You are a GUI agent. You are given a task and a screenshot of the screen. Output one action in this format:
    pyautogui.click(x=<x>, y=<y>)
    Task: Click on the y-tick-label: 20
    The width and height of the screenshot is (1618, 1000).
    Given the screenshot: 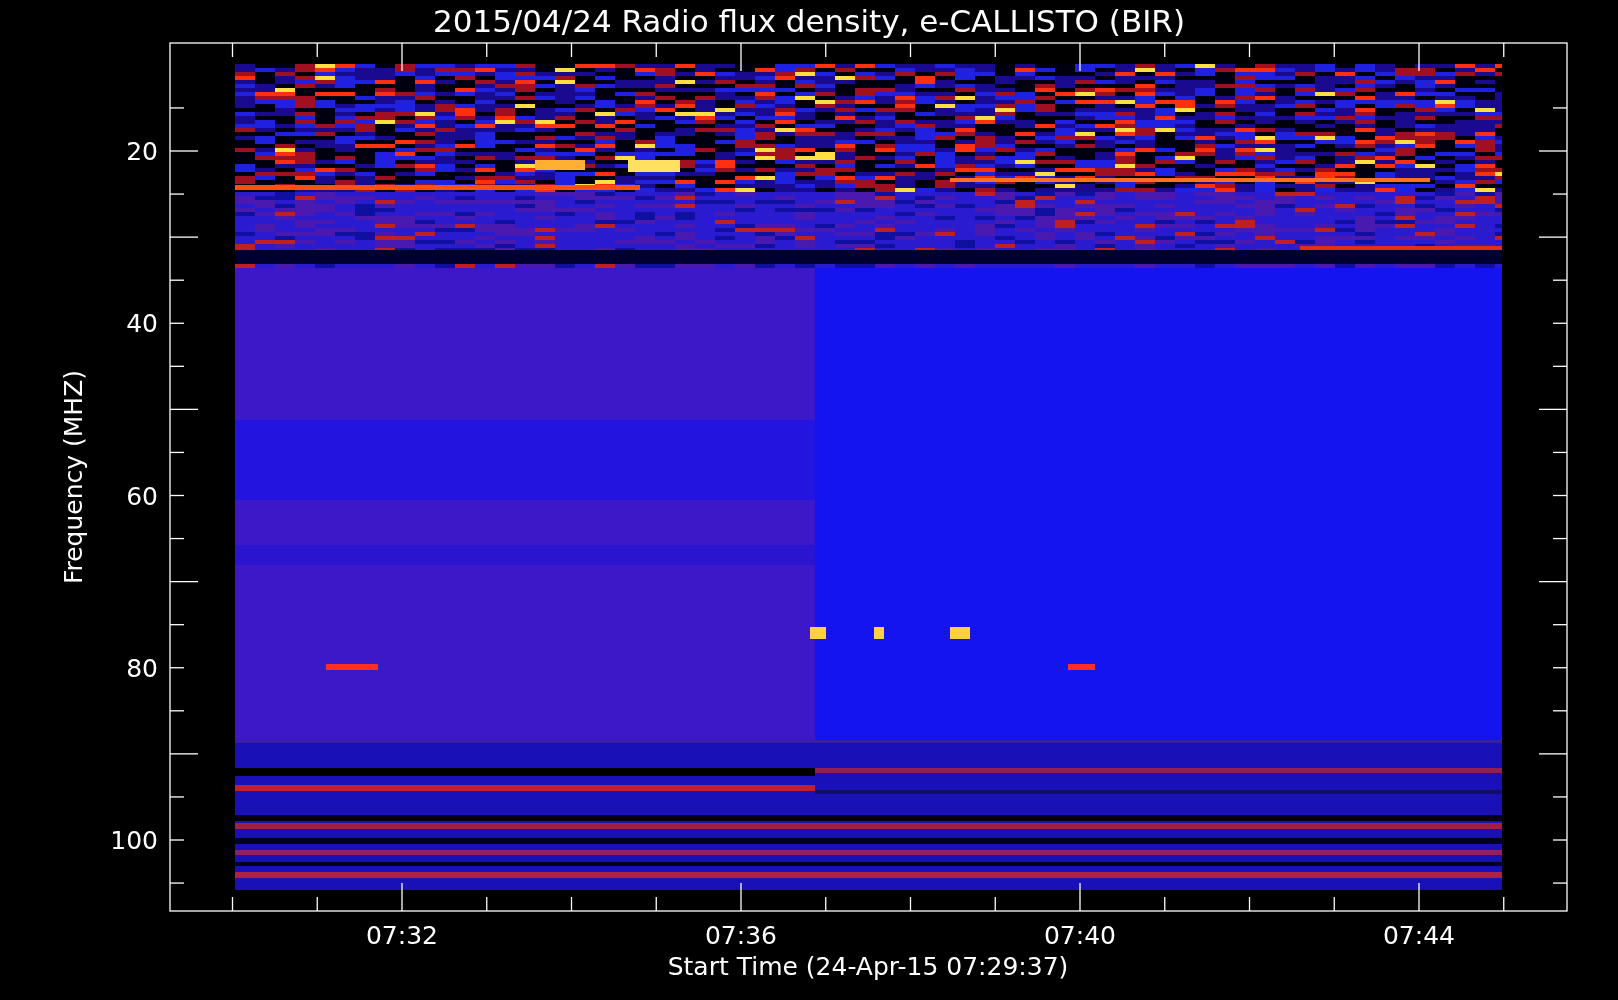 What is the action you would take?
    pyautogui.click(x=142, y=151)
    